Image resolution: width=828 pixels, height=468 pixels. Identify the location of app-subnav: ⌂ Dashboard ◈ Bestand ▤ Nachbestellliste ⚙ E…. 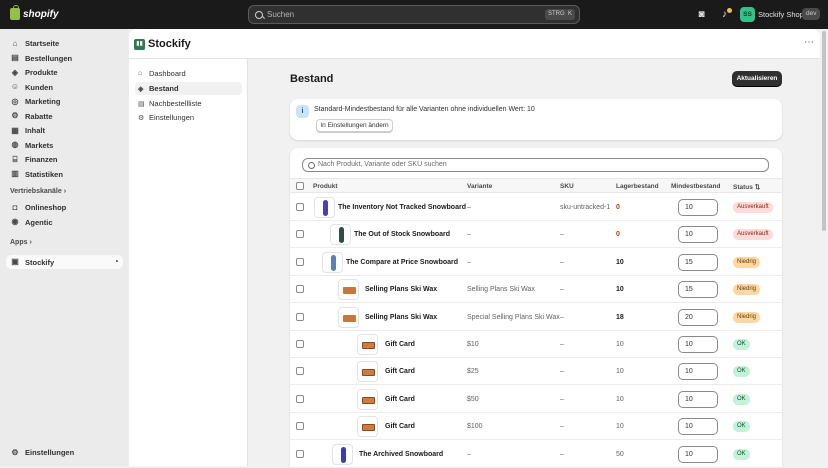
(188, 262).